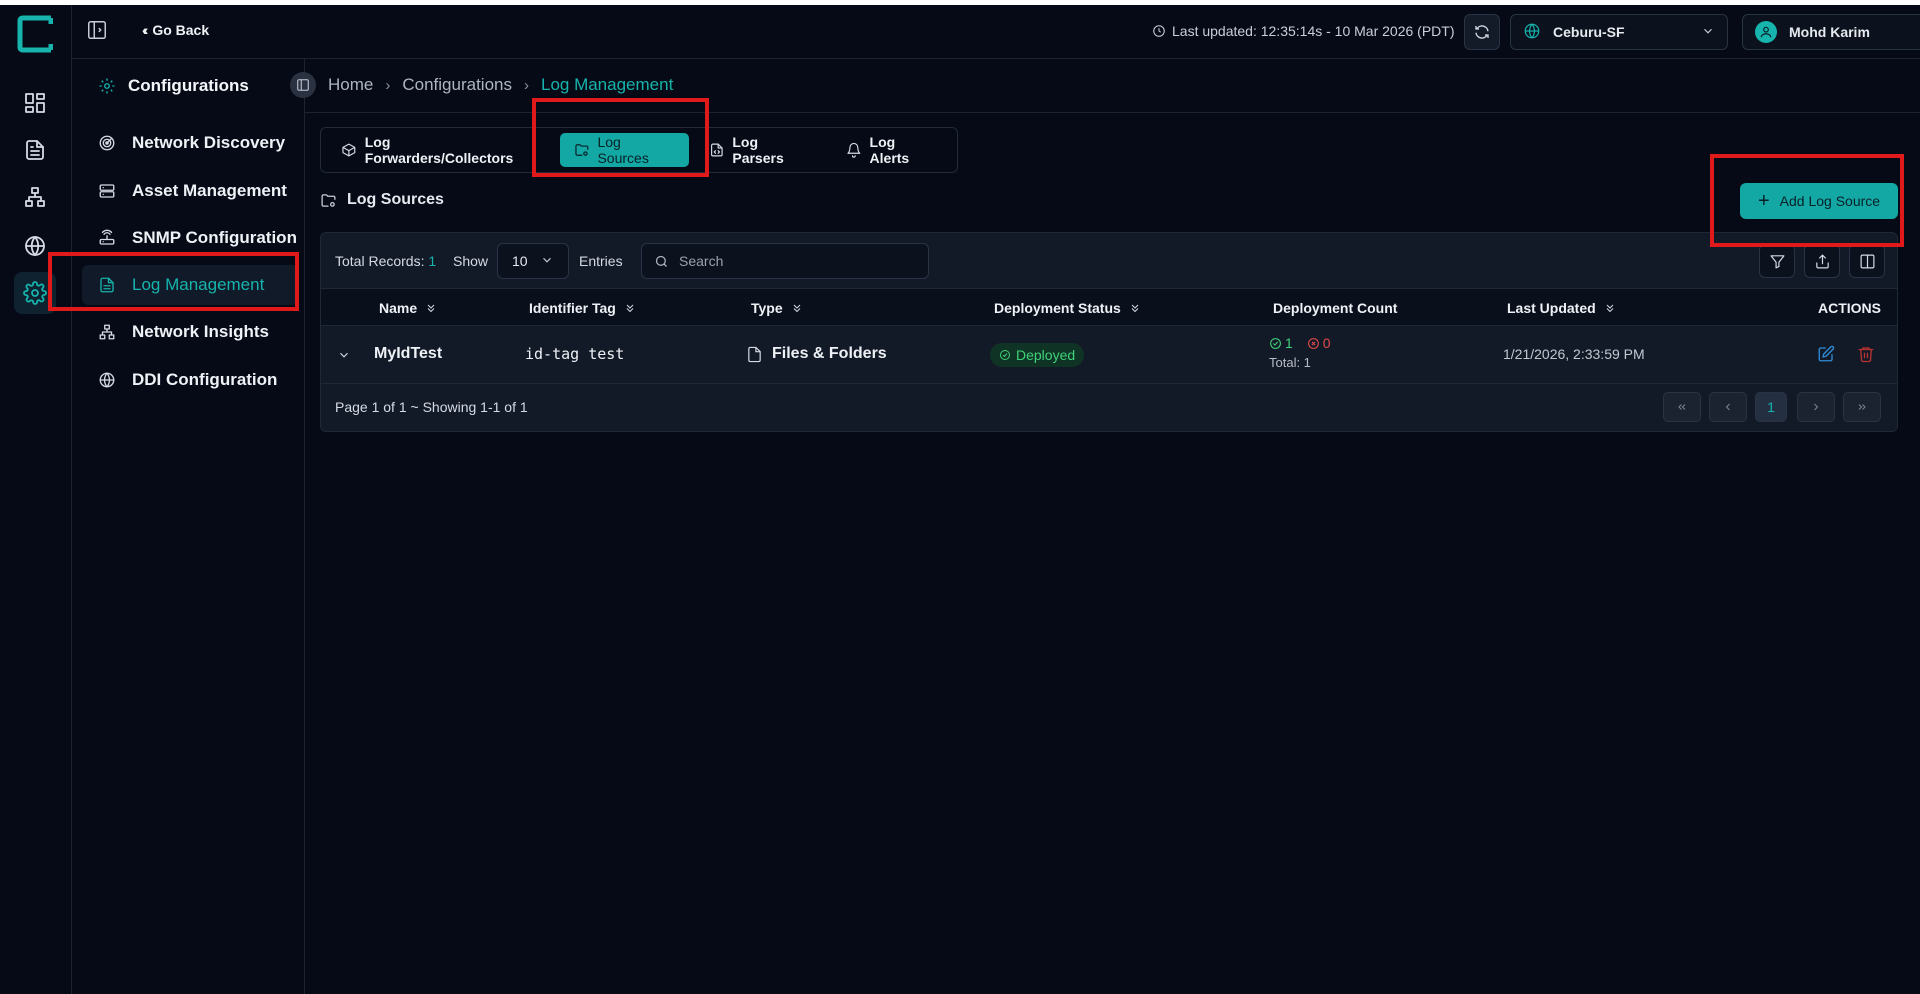 The width and height of the screenshot is (1920, 994). I want to click on divider, so click(1112, 112).